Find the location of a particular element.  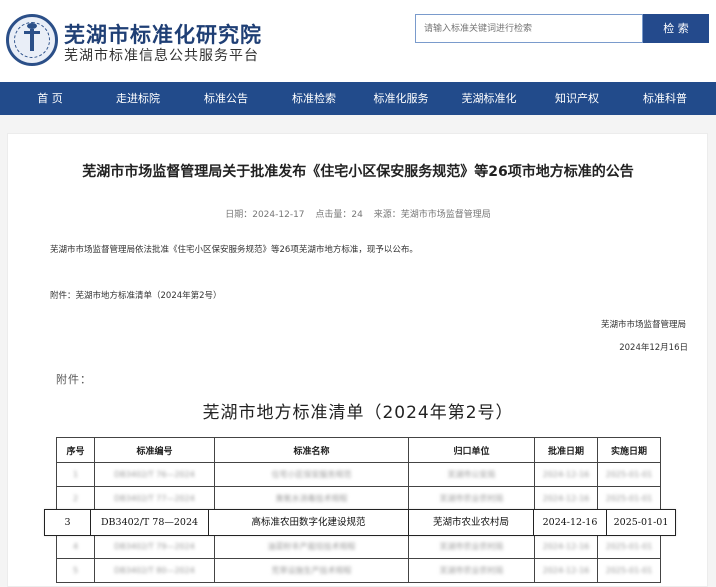

search-button: 检 索 is located at coordinates (676, 28).